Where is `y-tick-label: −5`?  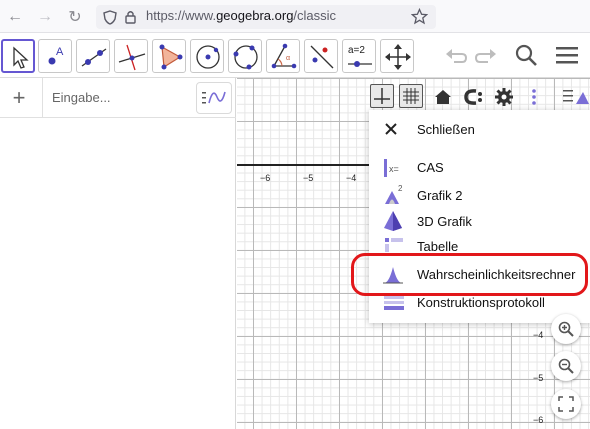 y-tick-label: −5 is located at coordinates (538, 378).